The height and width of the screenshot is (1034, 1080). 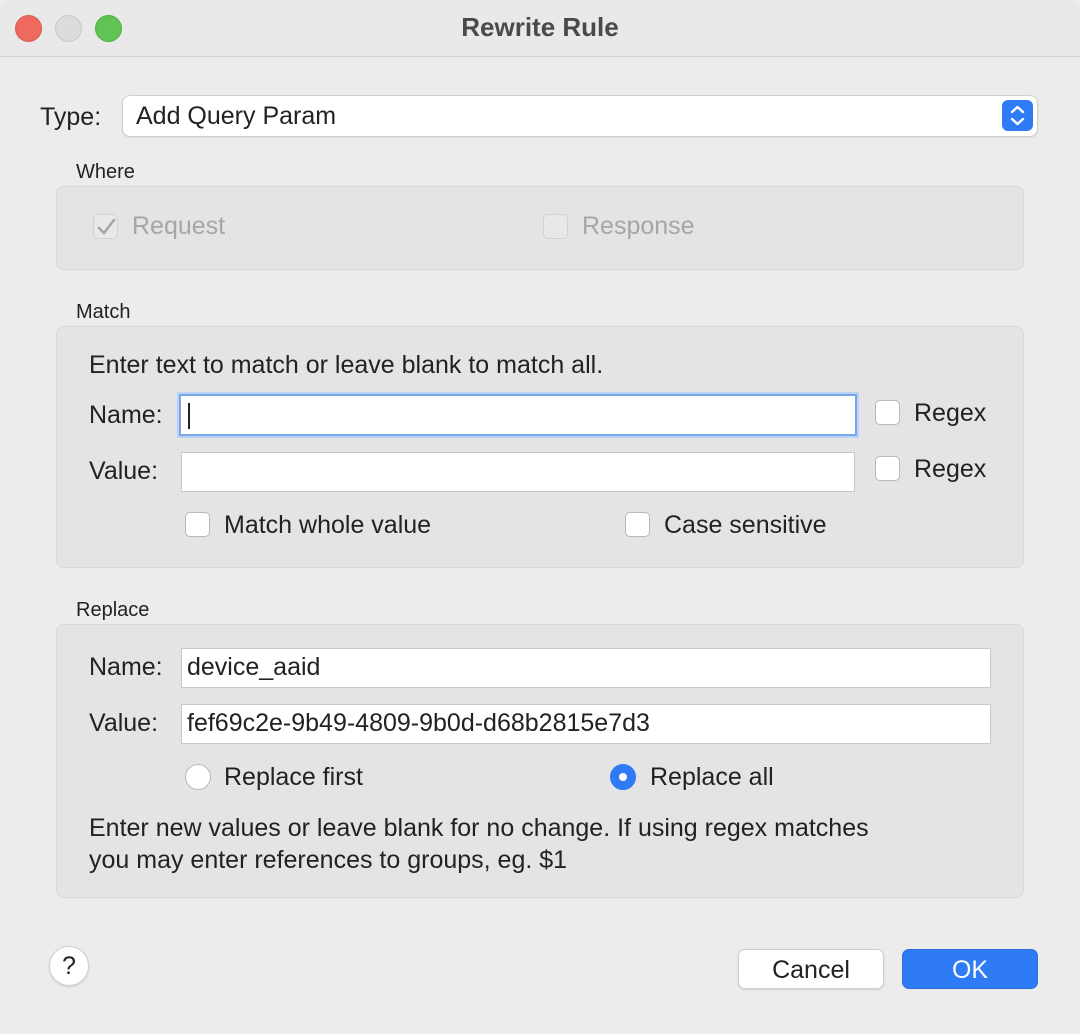 I want to click on cancel-button: Cancel, so click(x=811, y=969).